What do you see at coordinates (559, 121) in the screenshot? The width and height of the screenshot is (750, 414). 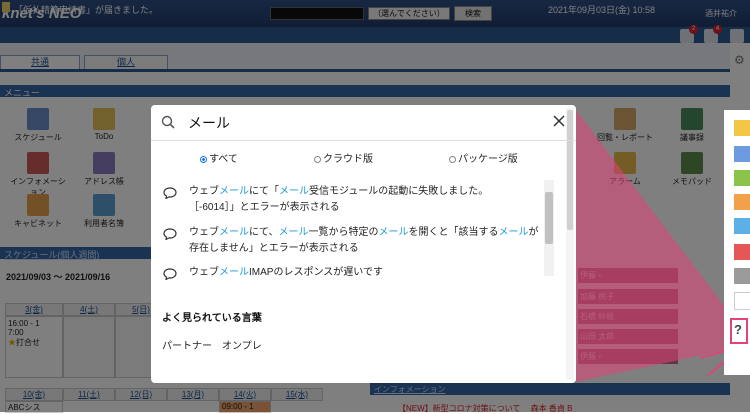 I see `close-icon` at bounding box center [559, 121].